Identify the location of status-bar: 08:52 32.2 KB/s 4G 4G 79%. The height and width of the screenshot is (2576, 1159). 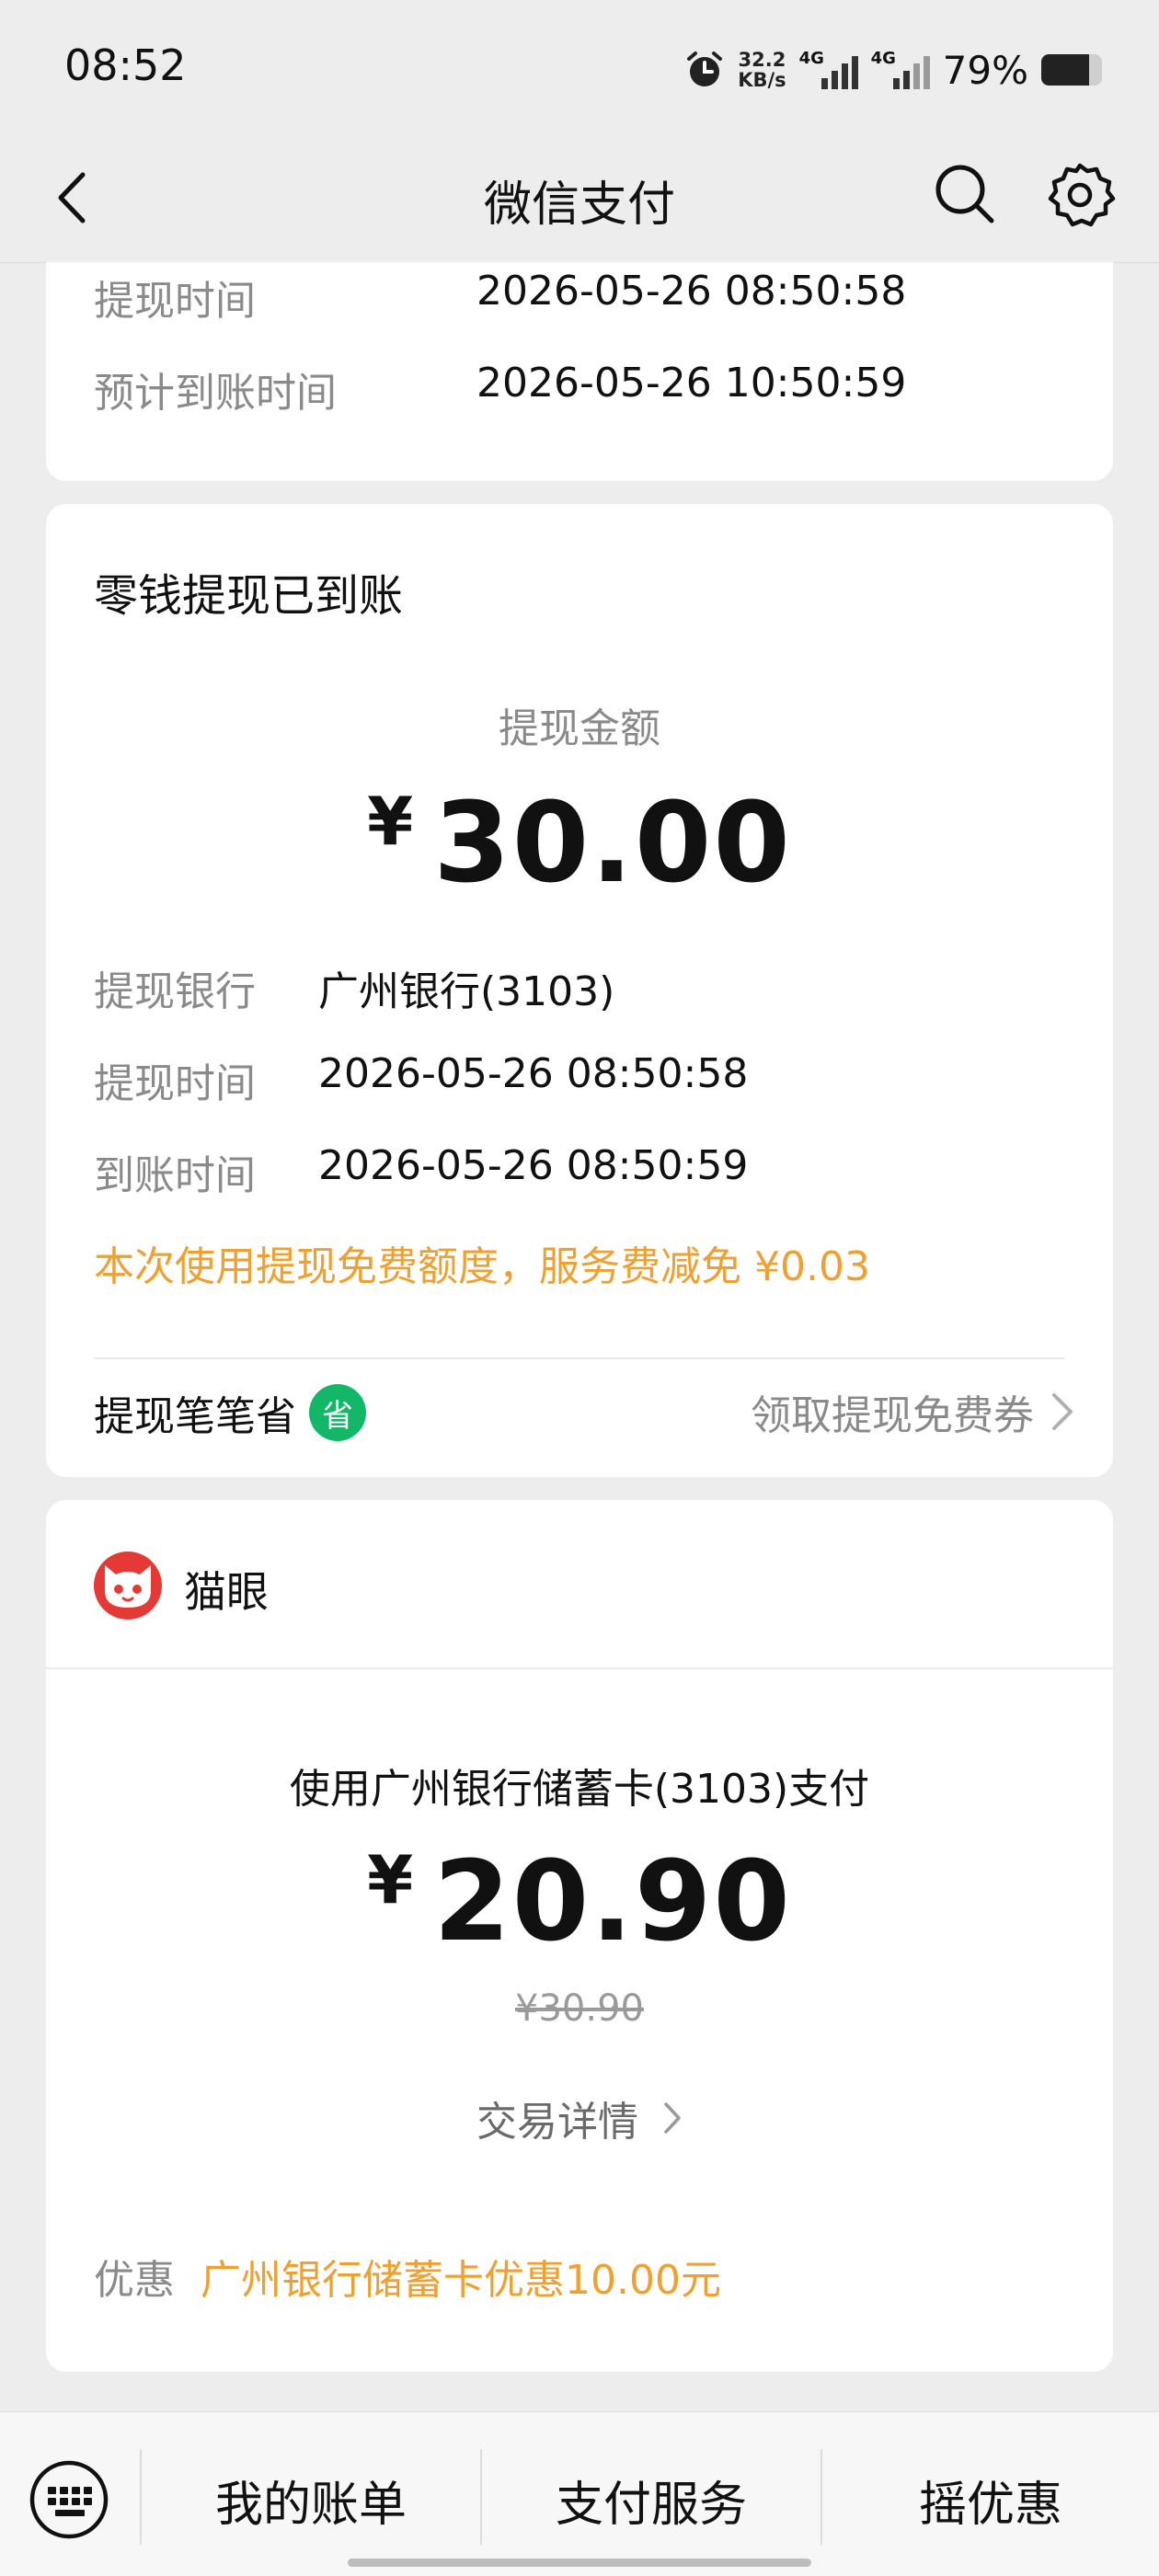
(579, 69).